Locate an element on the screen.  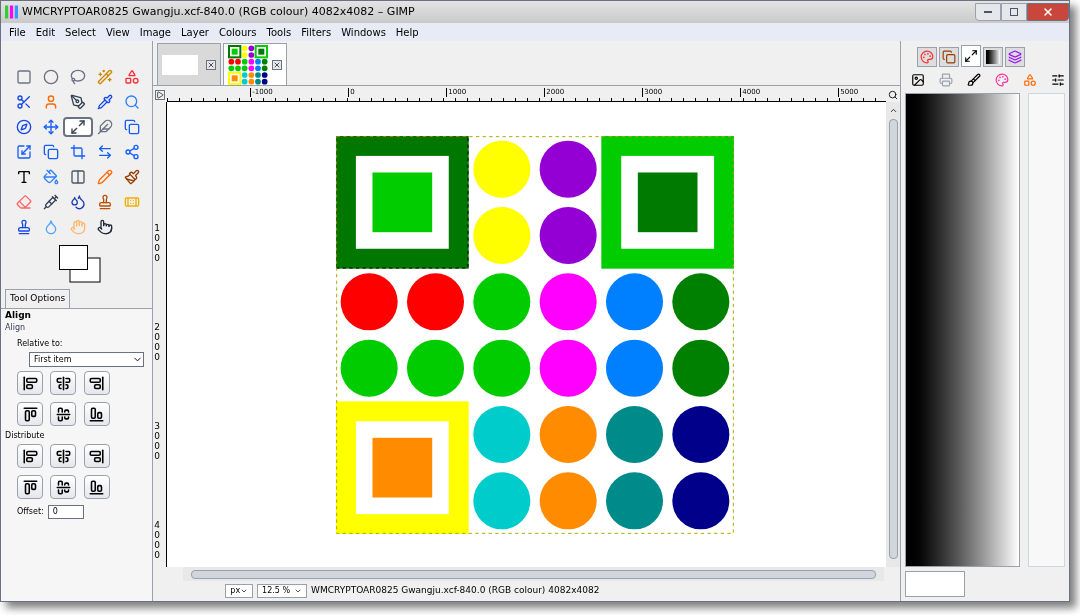
dock-field is located at coordinates (935, 584).